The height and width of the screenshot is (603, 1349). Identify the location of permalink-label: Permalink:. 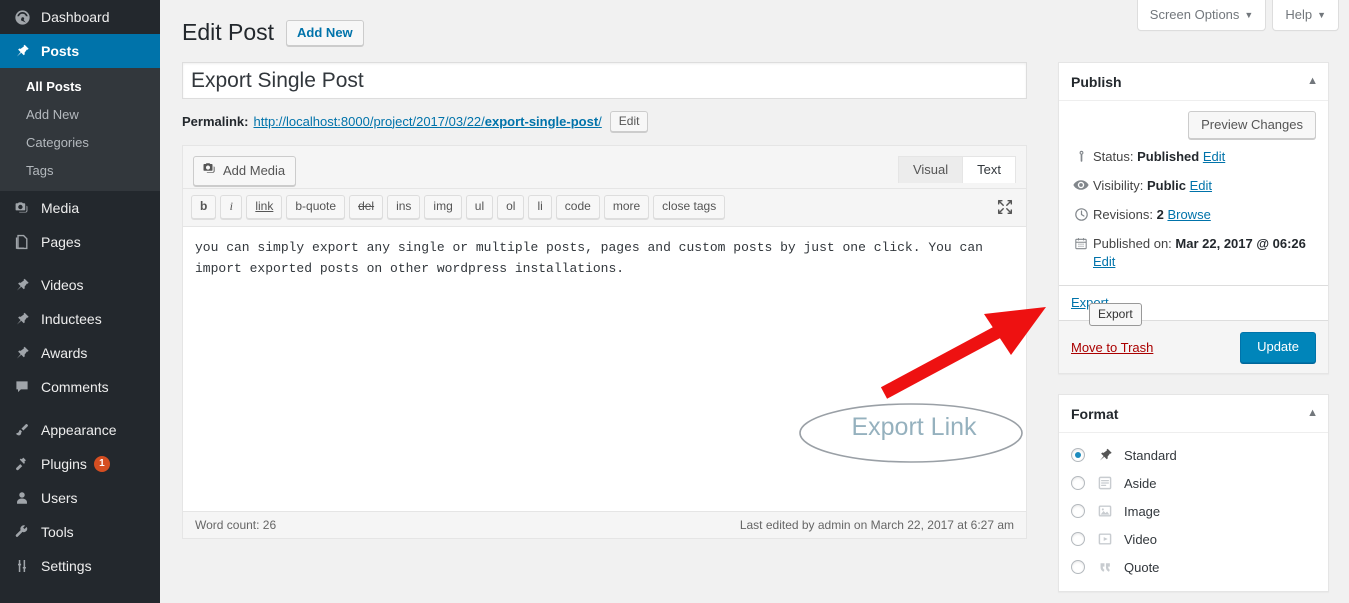
(215, 121).